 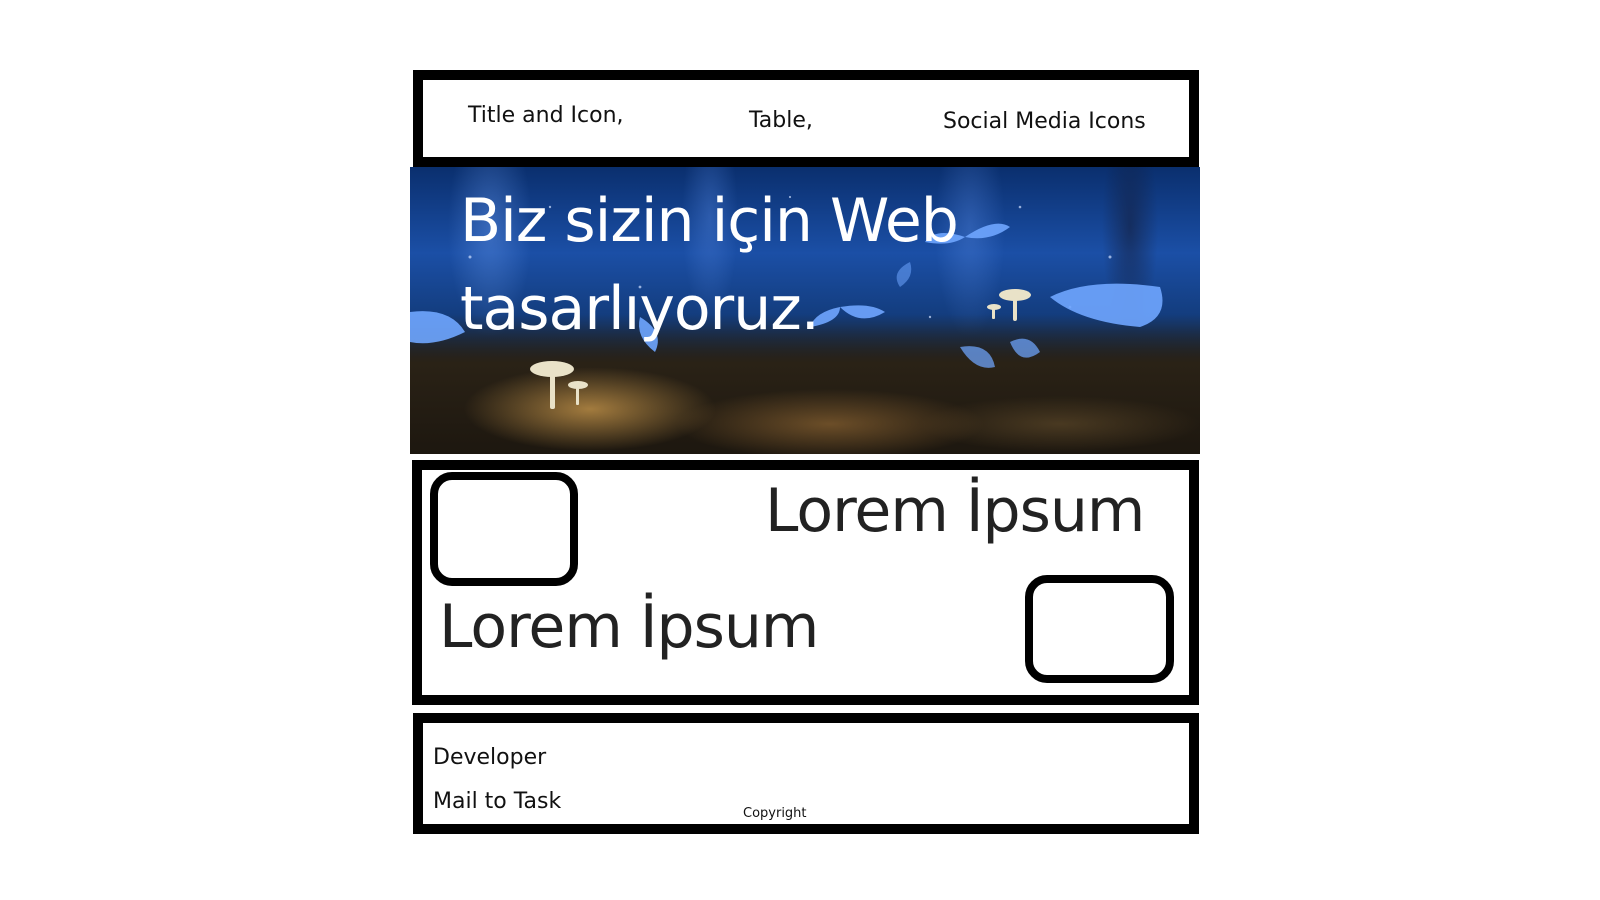 I want to click on lorem-heading-top: Lorem İpsum, so click(x=955, y=511).